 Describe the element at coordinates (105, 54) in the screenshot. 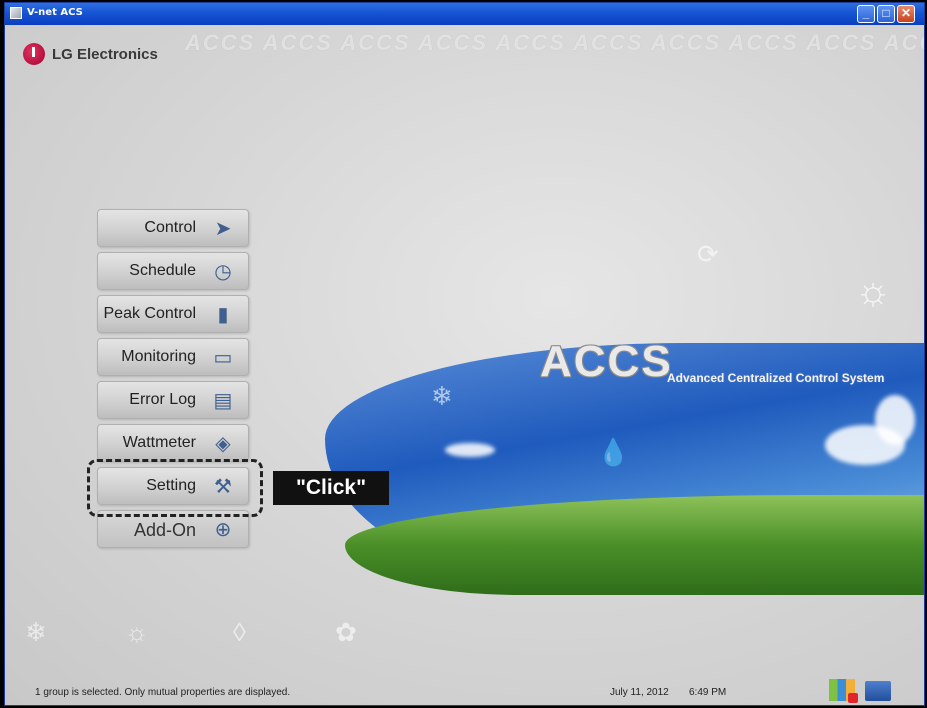

I see `brand-name: LG Electronics` at that location.